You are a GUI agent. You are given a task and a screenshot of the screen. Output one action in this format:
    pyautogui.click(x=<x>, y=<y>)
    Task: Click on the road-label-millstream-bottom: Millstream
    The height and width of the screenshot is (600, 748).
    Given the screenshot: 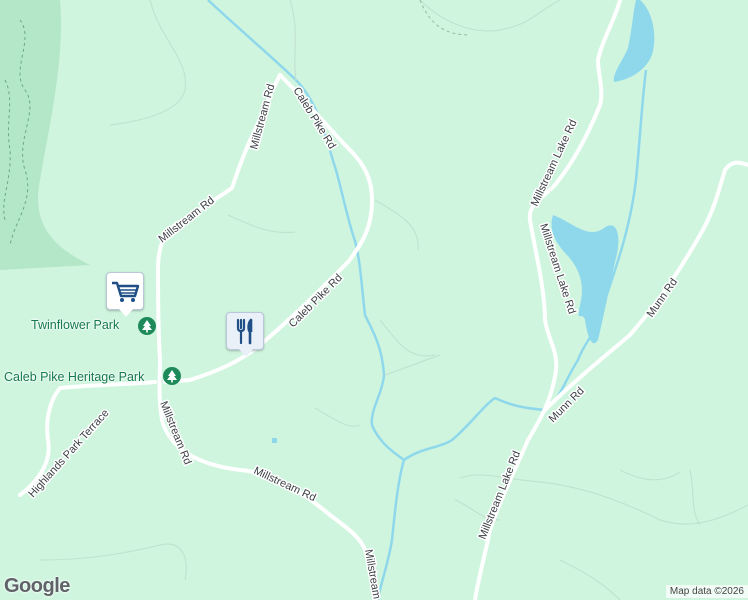 What is the action you would take?
    pyautogui.click(x=372, y=573)
    